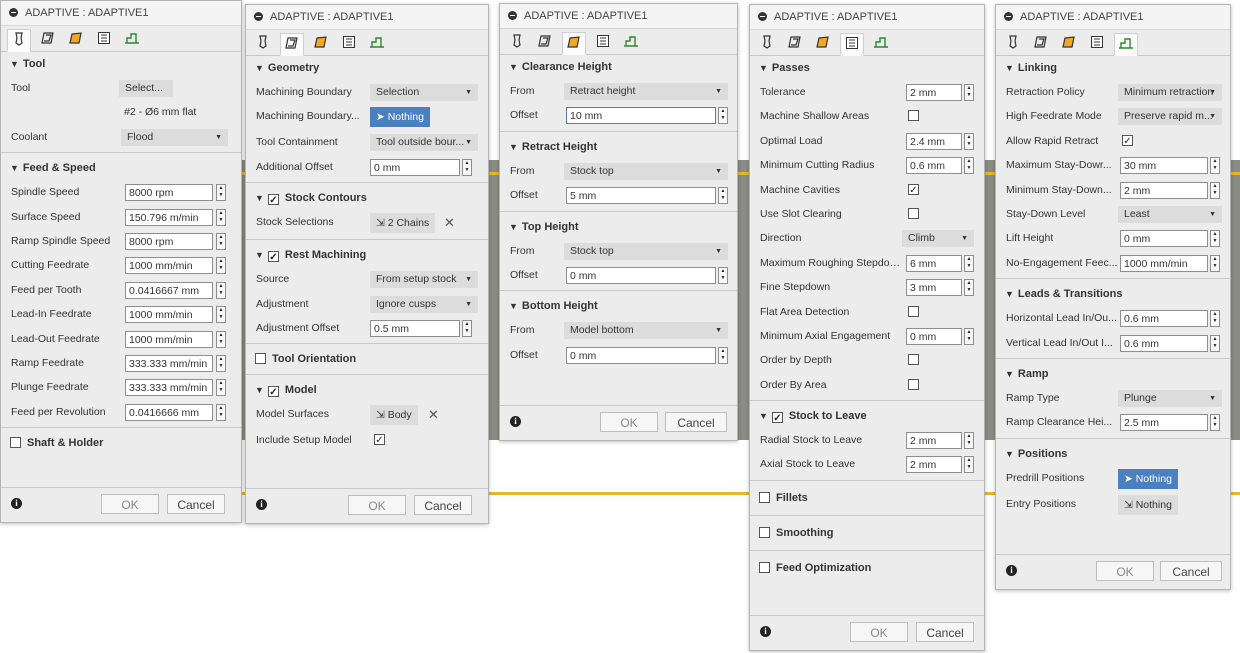 Image resolution: width=1240 pixels, height=653 pixels. I want to click on tolerance-input: 2 mm, so click(934, 92).